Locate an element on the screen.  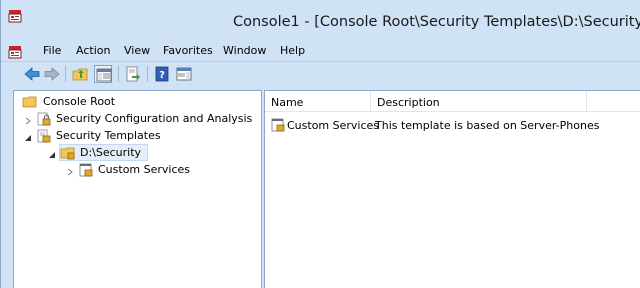
tree-item-security-templates: Security Templates is located at coordinates (122, 136).